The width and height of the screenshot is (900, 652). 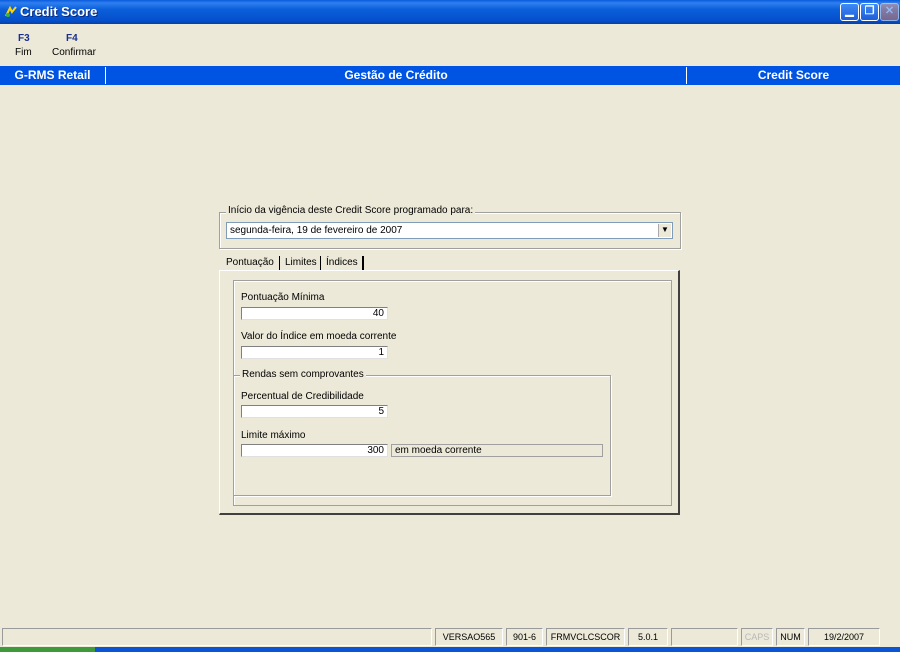 I want to click on fkey-code: F3, so click(x=24, y=38).